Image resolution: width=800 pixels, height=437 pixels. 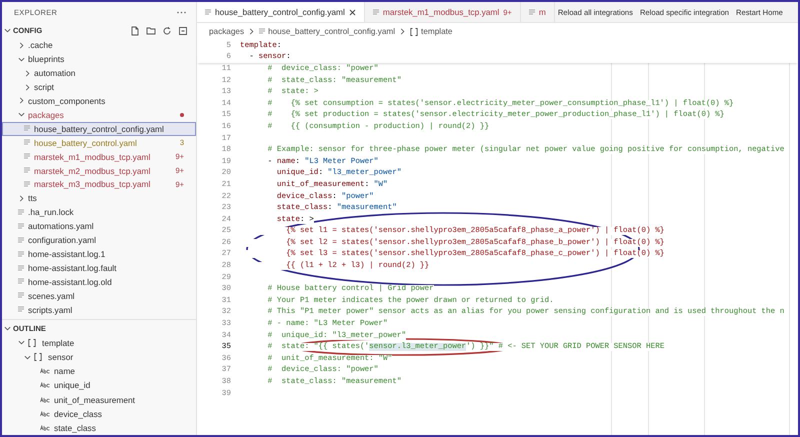 I want to click on outline-item: unique_id, so click(x=99, y=385).